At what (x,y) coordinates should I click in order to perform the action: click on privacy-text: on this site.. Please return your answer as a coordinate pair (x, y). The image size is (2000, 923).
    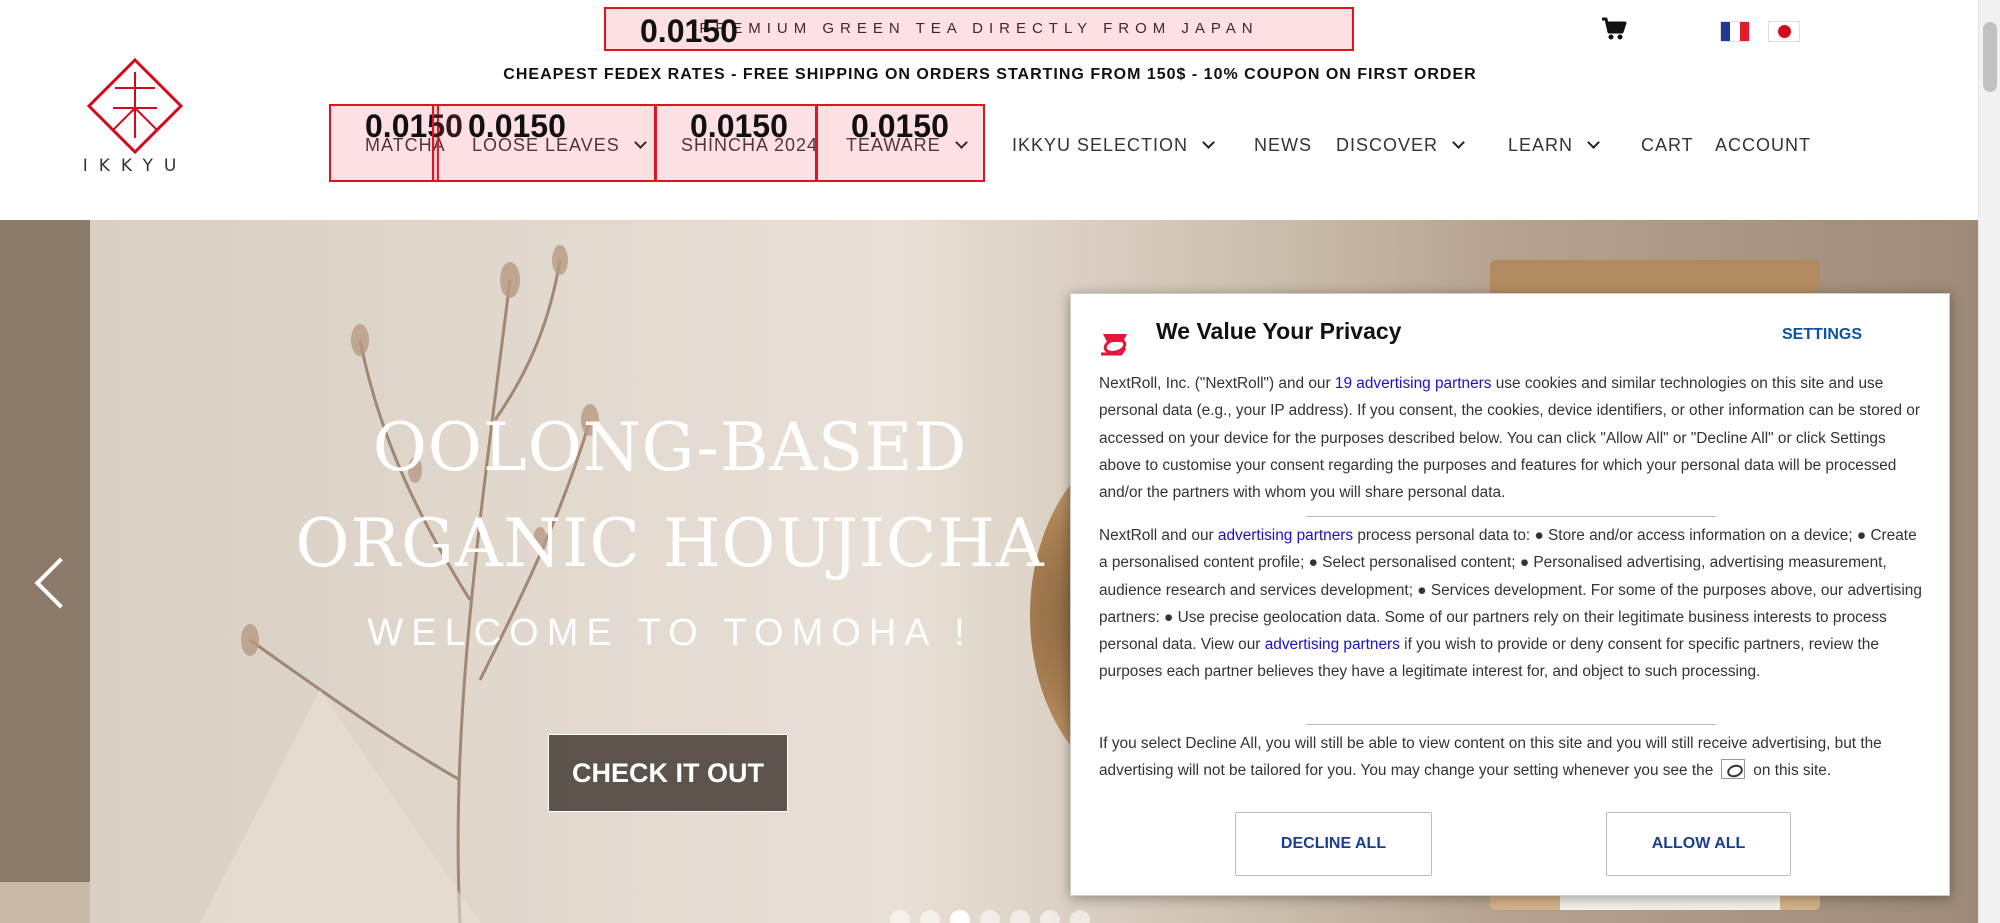
    Looking at the image, I should click on (1792, 771).